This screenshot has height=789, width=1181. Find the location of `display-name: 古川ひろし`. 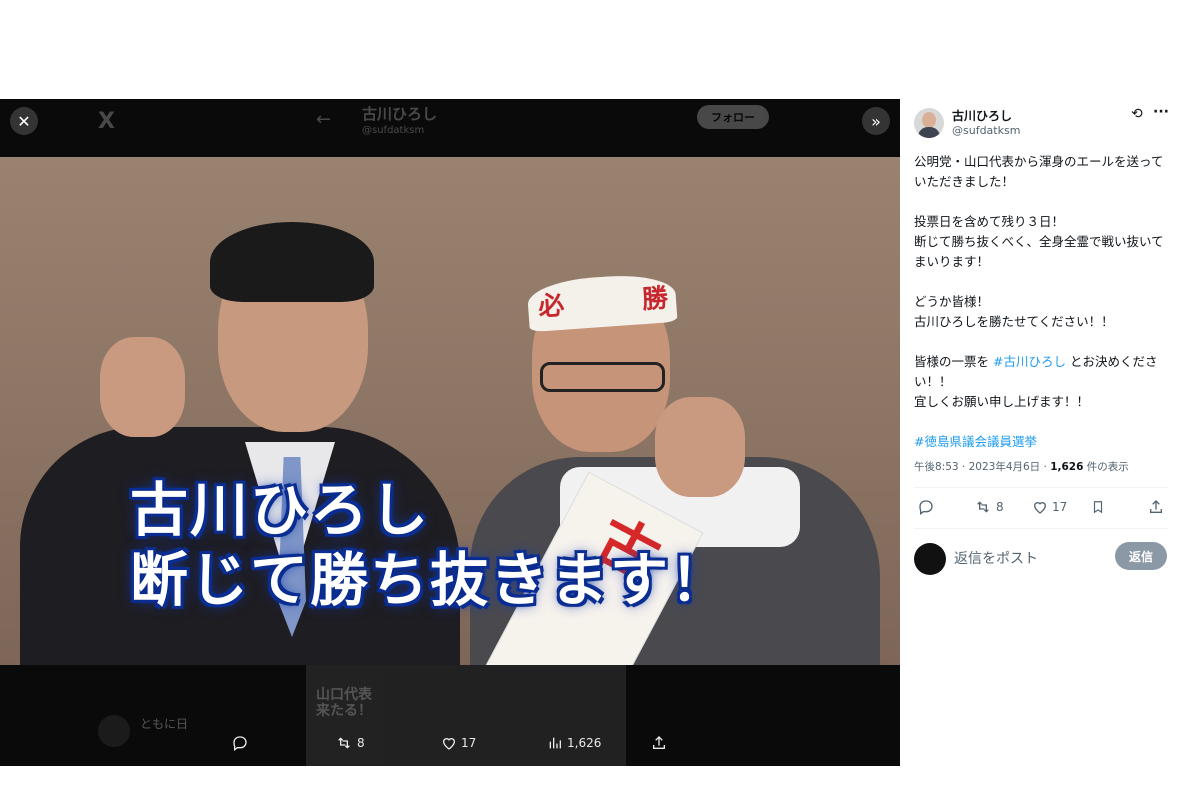

display-name: 古川ひろし is located at coordinates (982, 115).